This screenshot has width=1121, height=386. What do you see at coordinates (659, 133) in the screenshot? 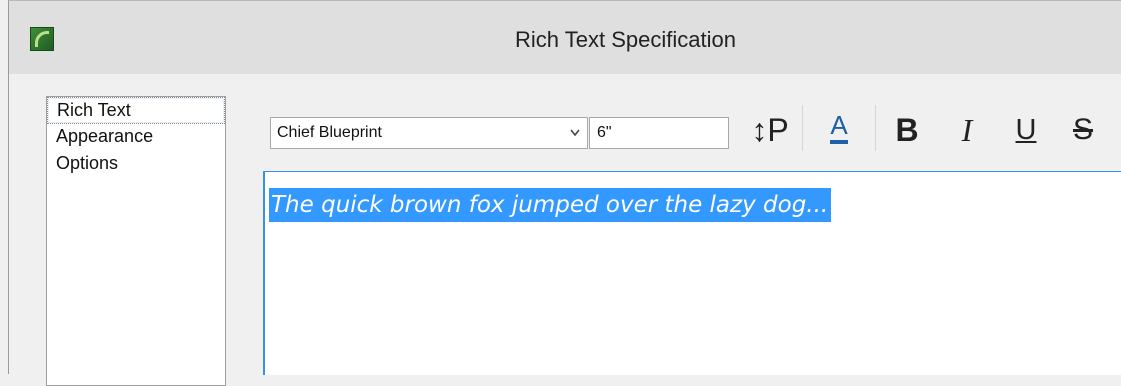
I see `font-size-input: 6"` at bounding box center [659, 133].